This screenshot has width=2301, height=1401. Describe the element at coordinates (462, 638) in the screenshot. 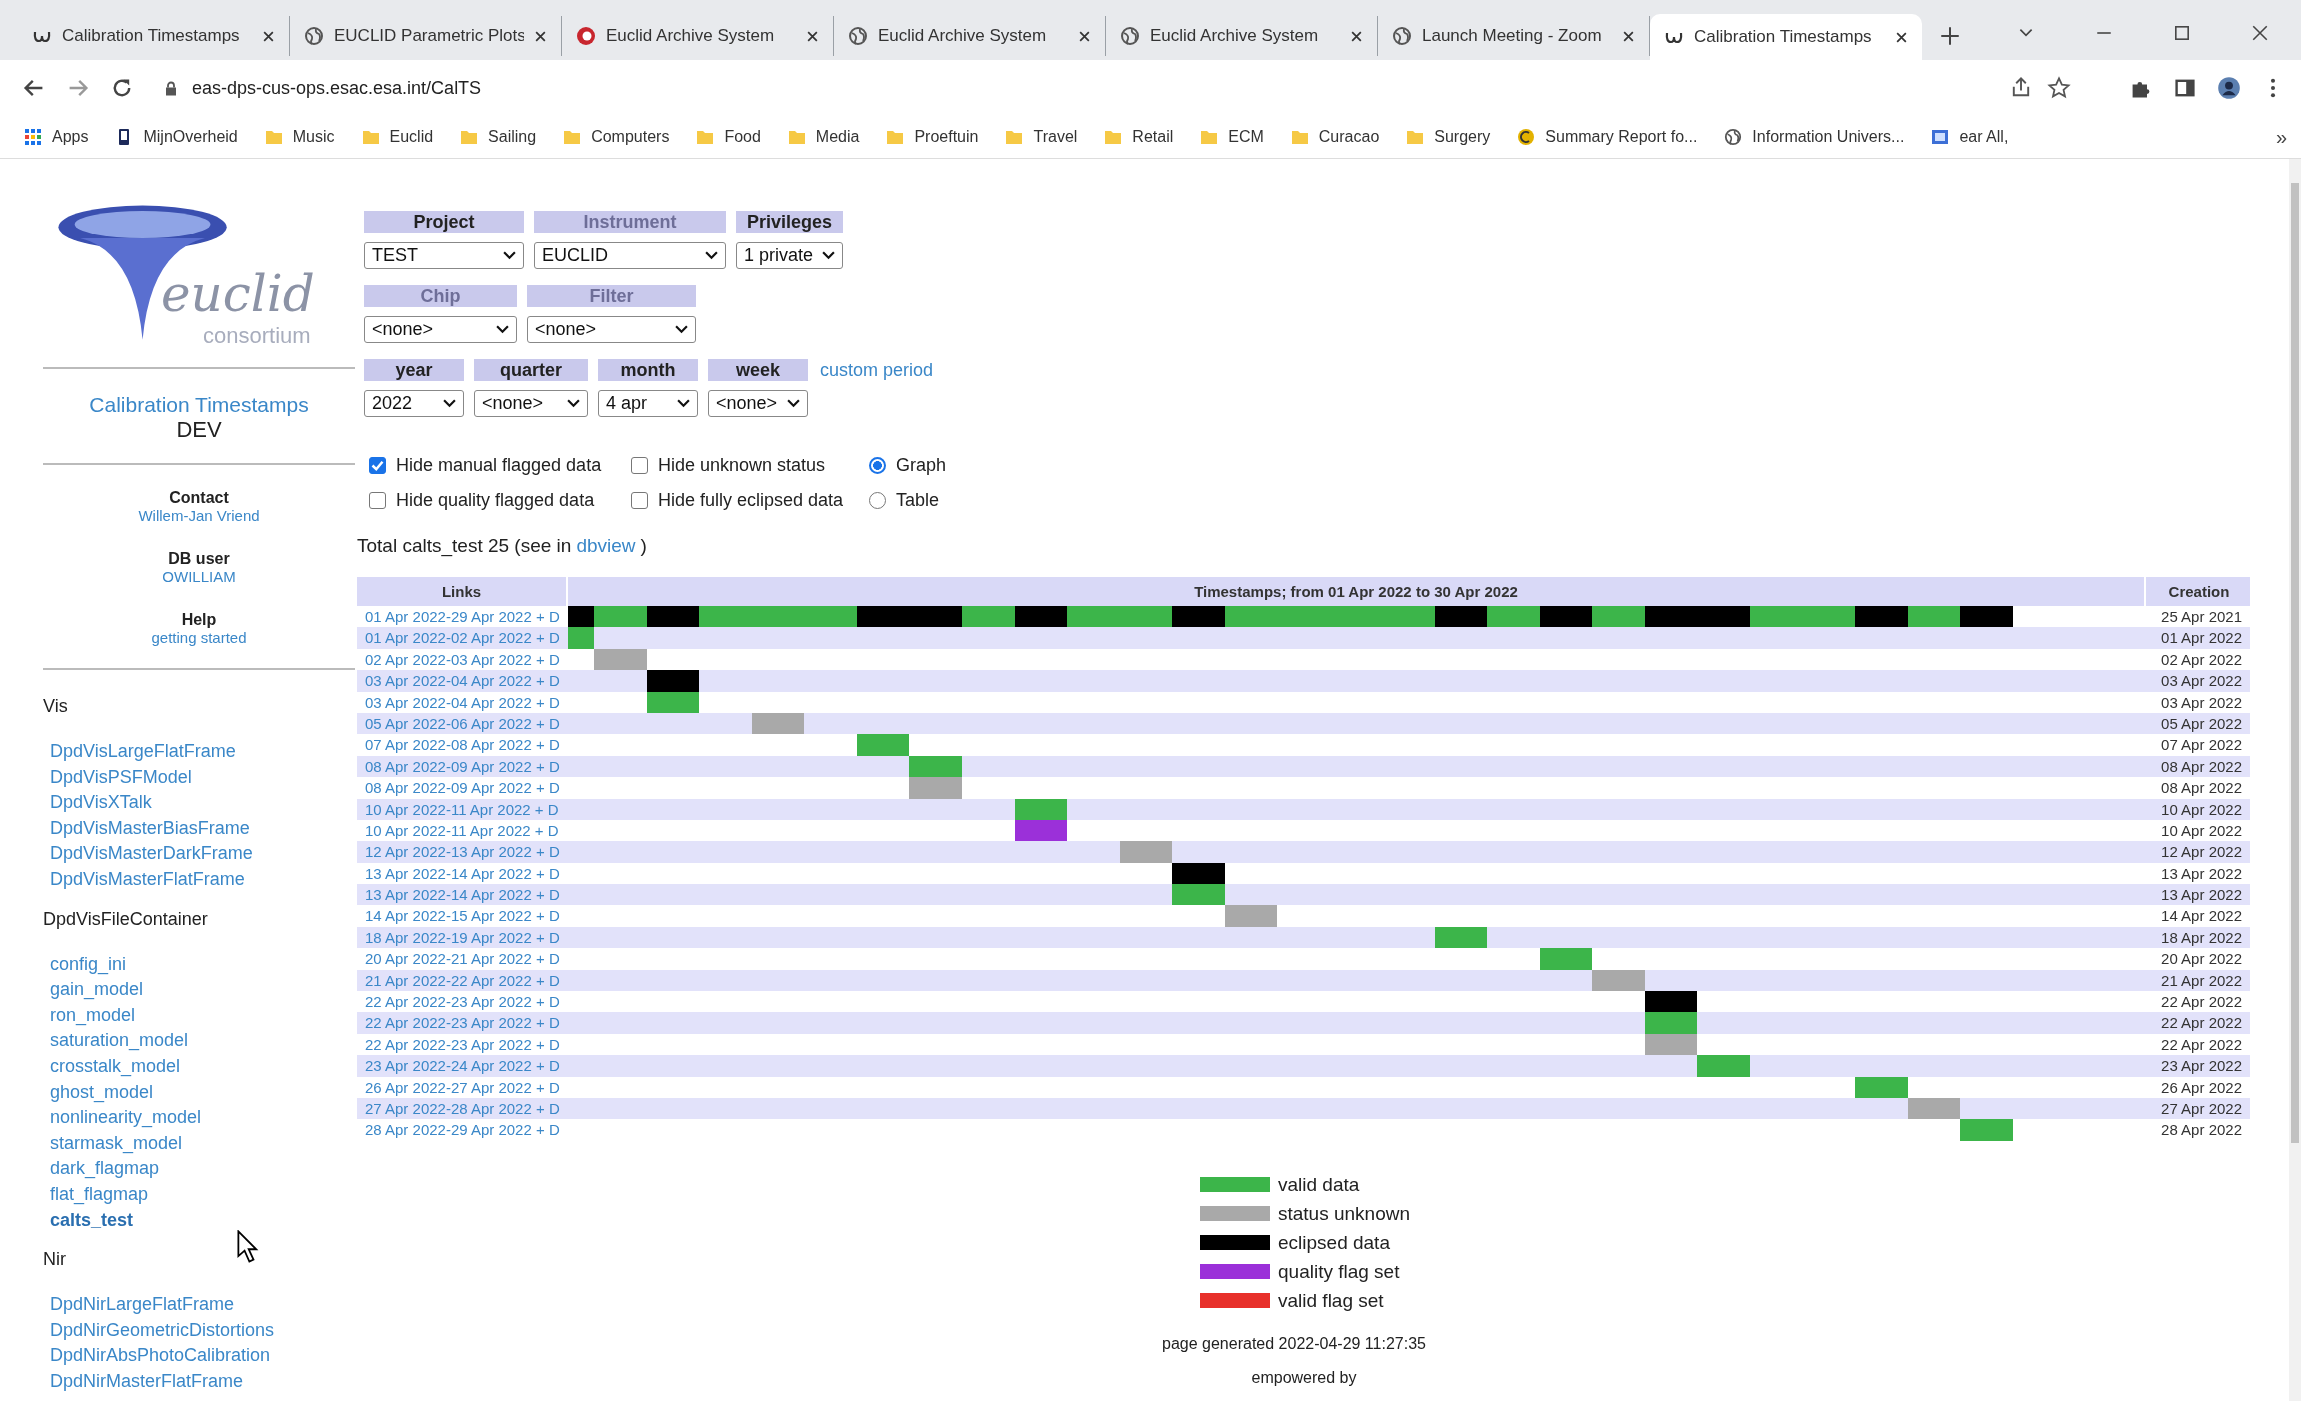

I see `timestamp-link: 01 Apr 2022-02 Apr 2022 + D` at that location.